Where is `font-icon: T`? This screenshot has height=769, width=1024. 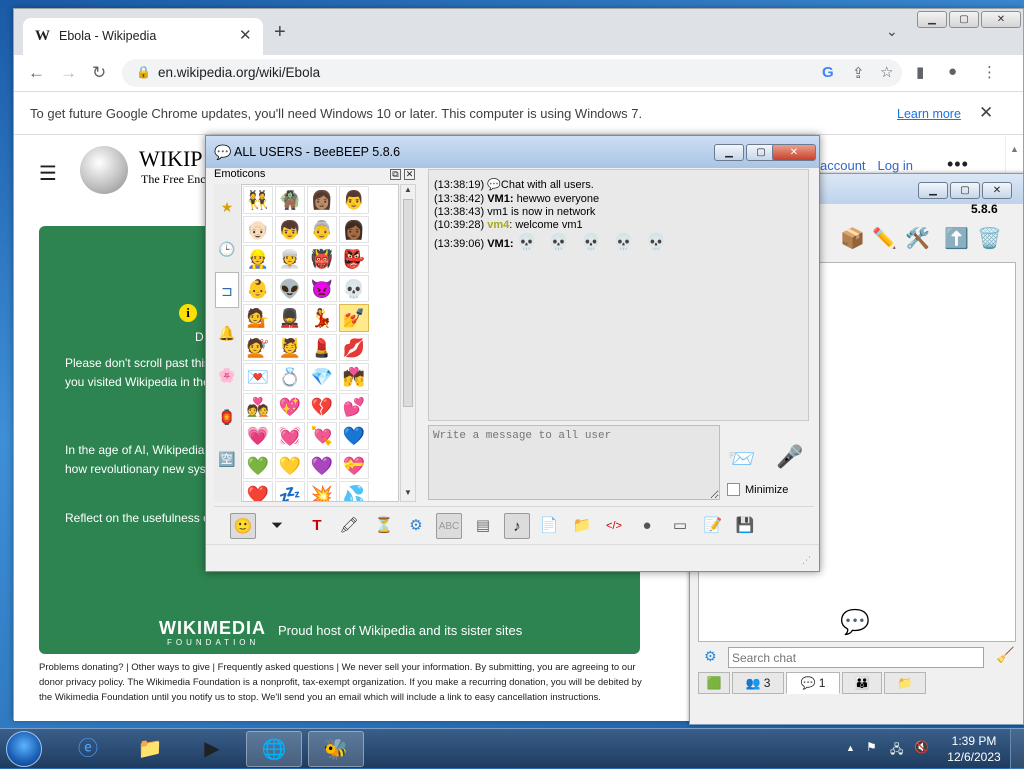 font-icon: T is located at coordinates (317, 526).